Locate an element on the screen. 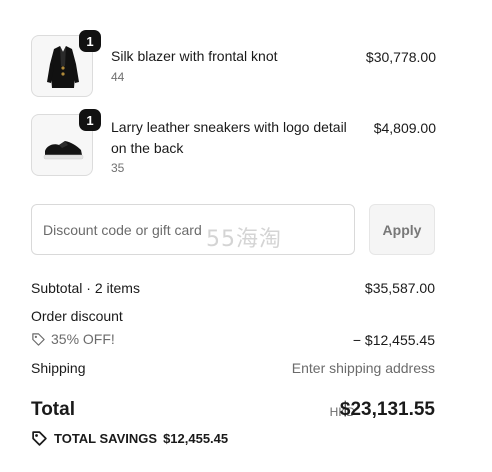 The height and width of the screenshot is (472, 492). apply-button: Apply is located at coordinates (402, 229).